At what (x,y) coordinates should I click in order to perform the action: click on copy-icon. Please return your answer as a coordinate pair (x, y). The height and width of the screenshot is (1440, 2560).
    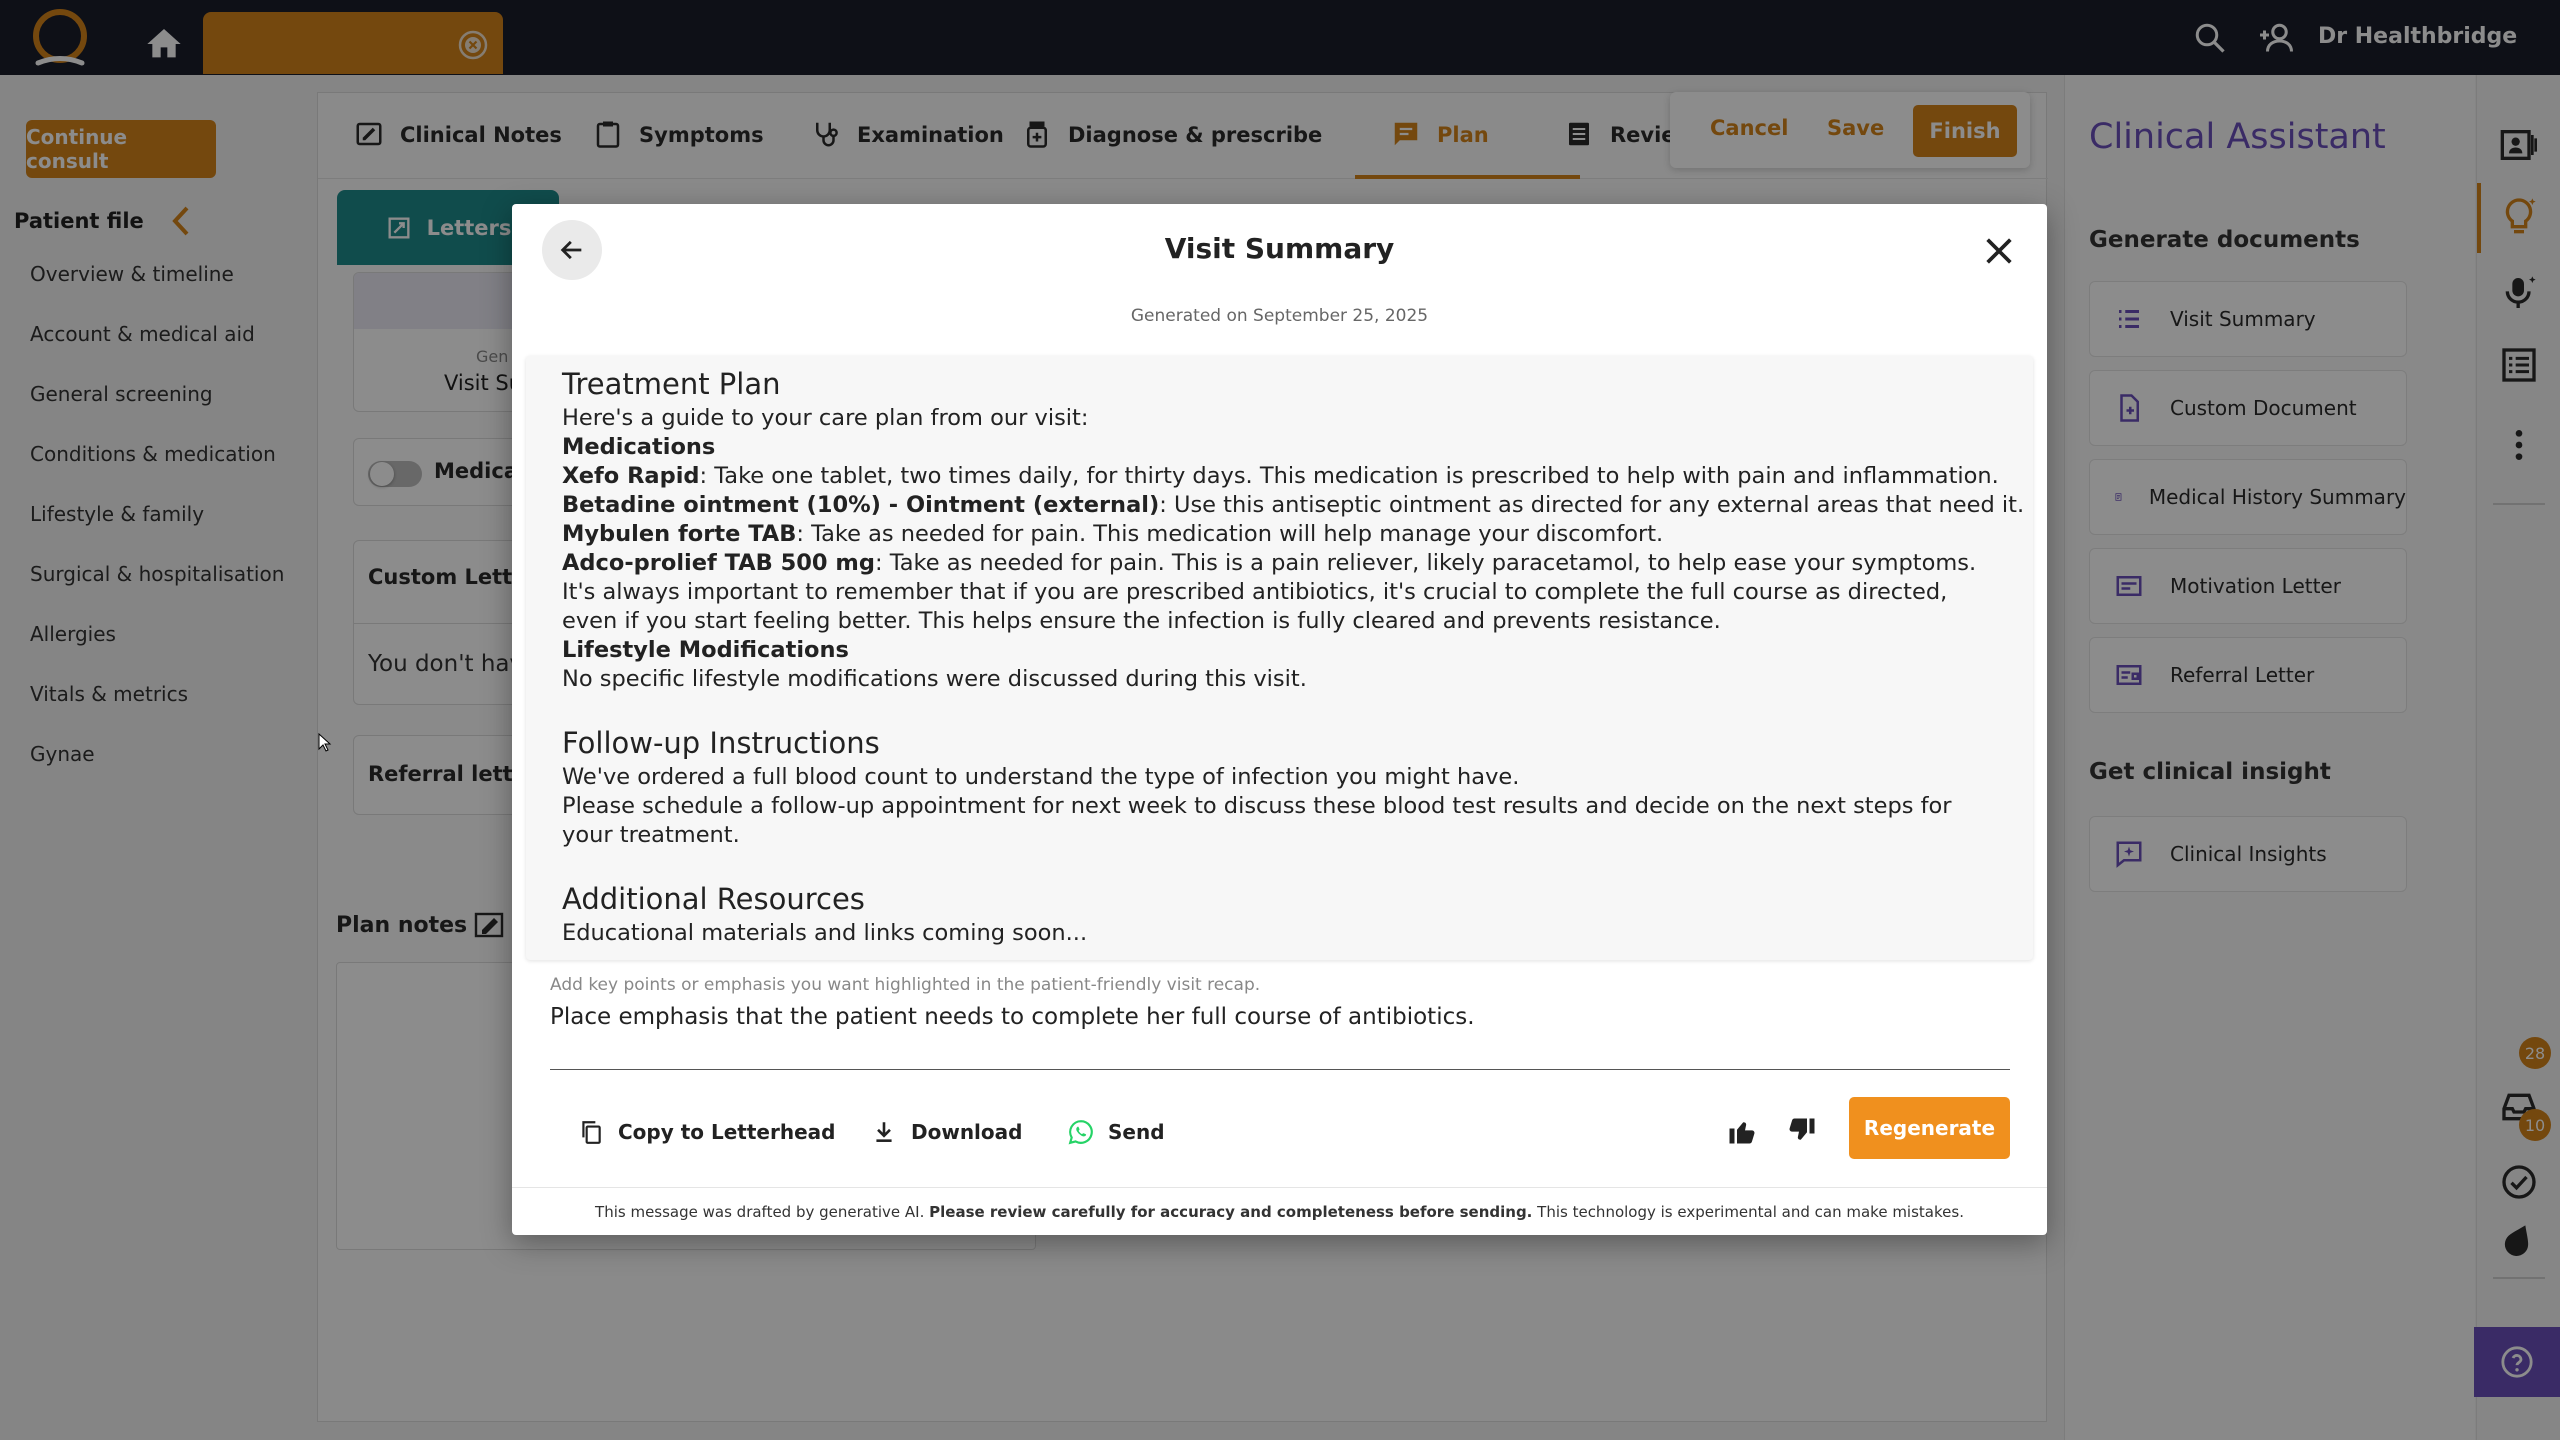
    Looking at the image, I should click on (591, 1132).